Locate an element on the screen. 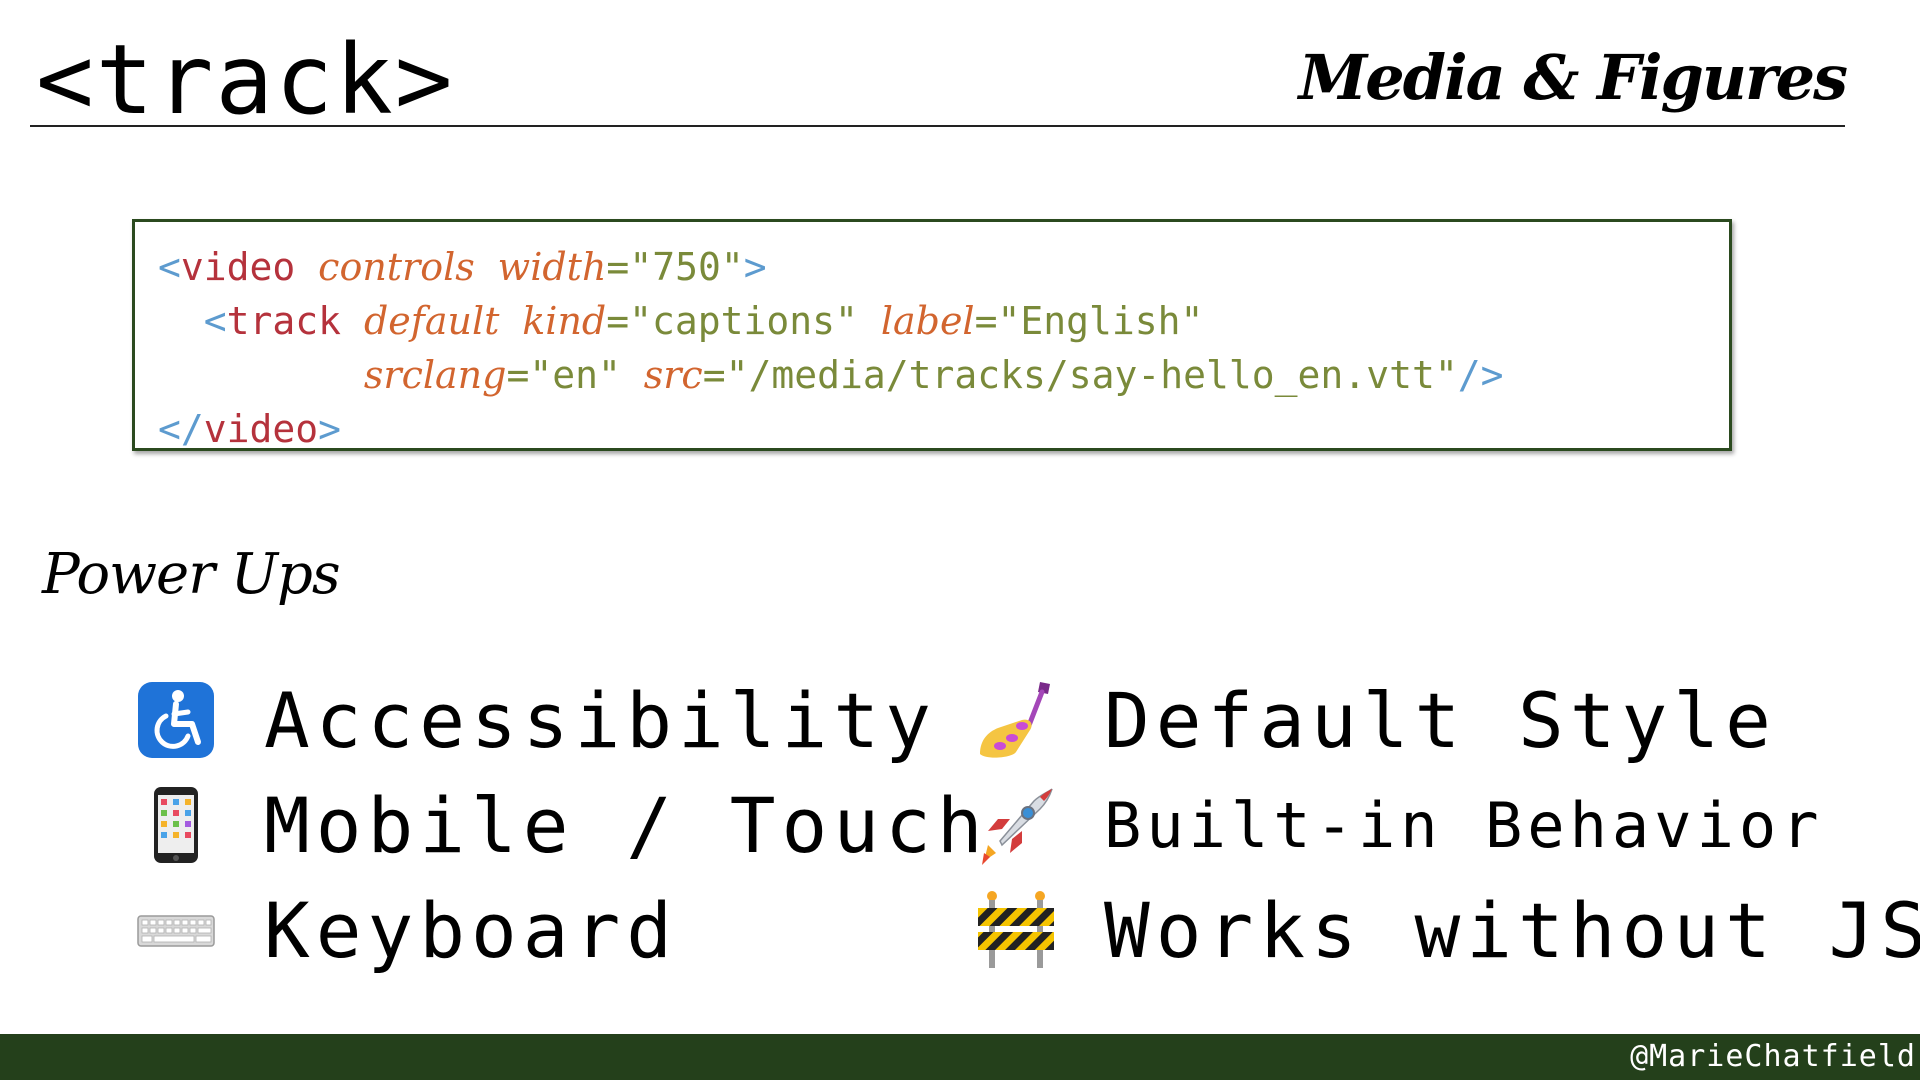 The width and height of the screenshot is (1920, 1080). feature-label: Keyboard is located at coordinates (471, 930).